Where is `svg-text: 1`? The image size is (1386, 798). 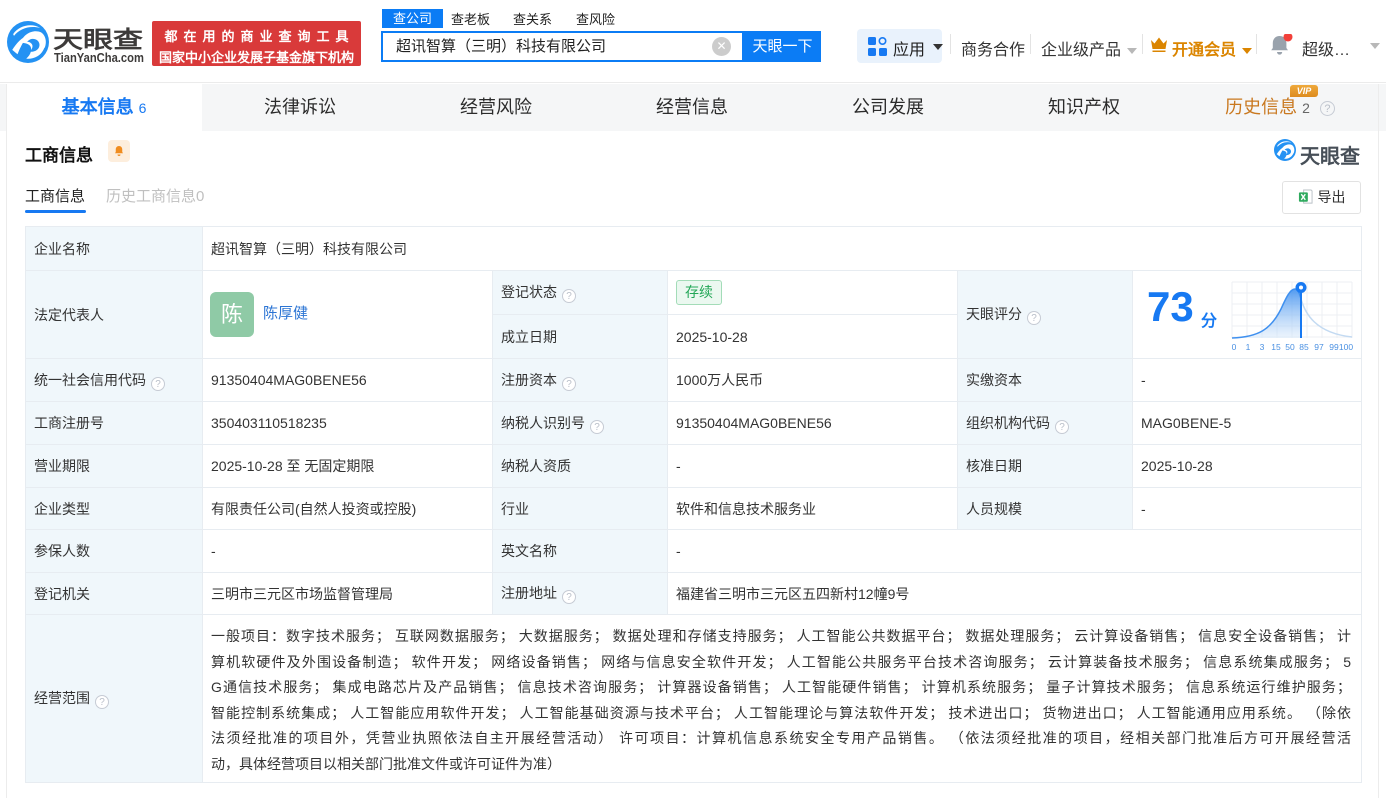 svg-text: 1 is located at coordinates (1248, 347).